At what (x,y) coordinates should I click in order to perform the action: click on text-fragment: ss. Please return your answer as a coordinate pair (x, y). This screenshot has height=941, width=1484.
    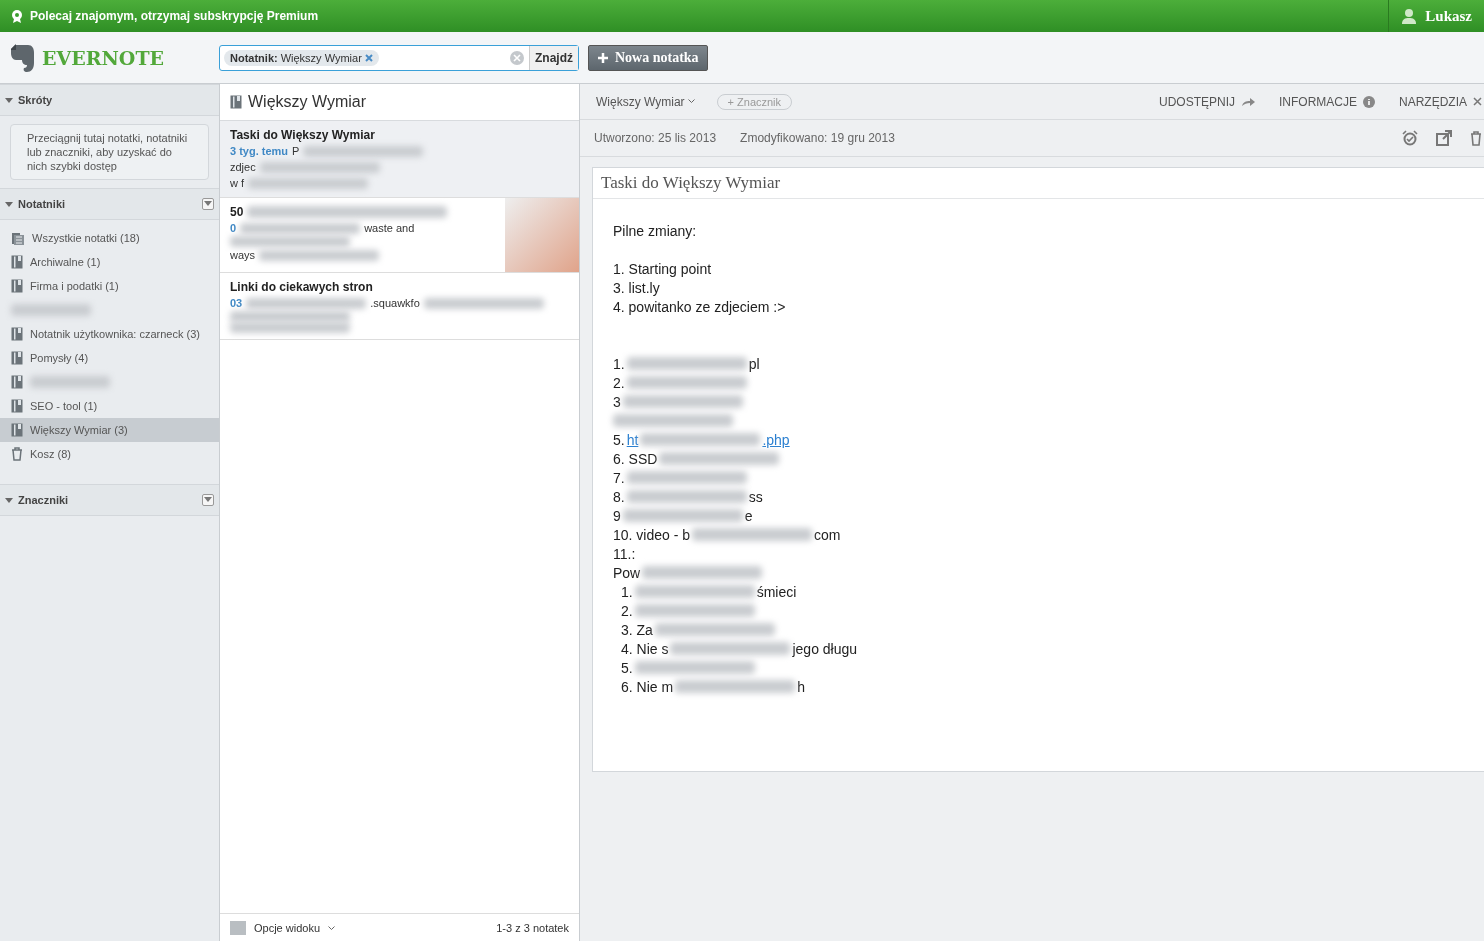
    Looking at the image, I should click on (755, 496).